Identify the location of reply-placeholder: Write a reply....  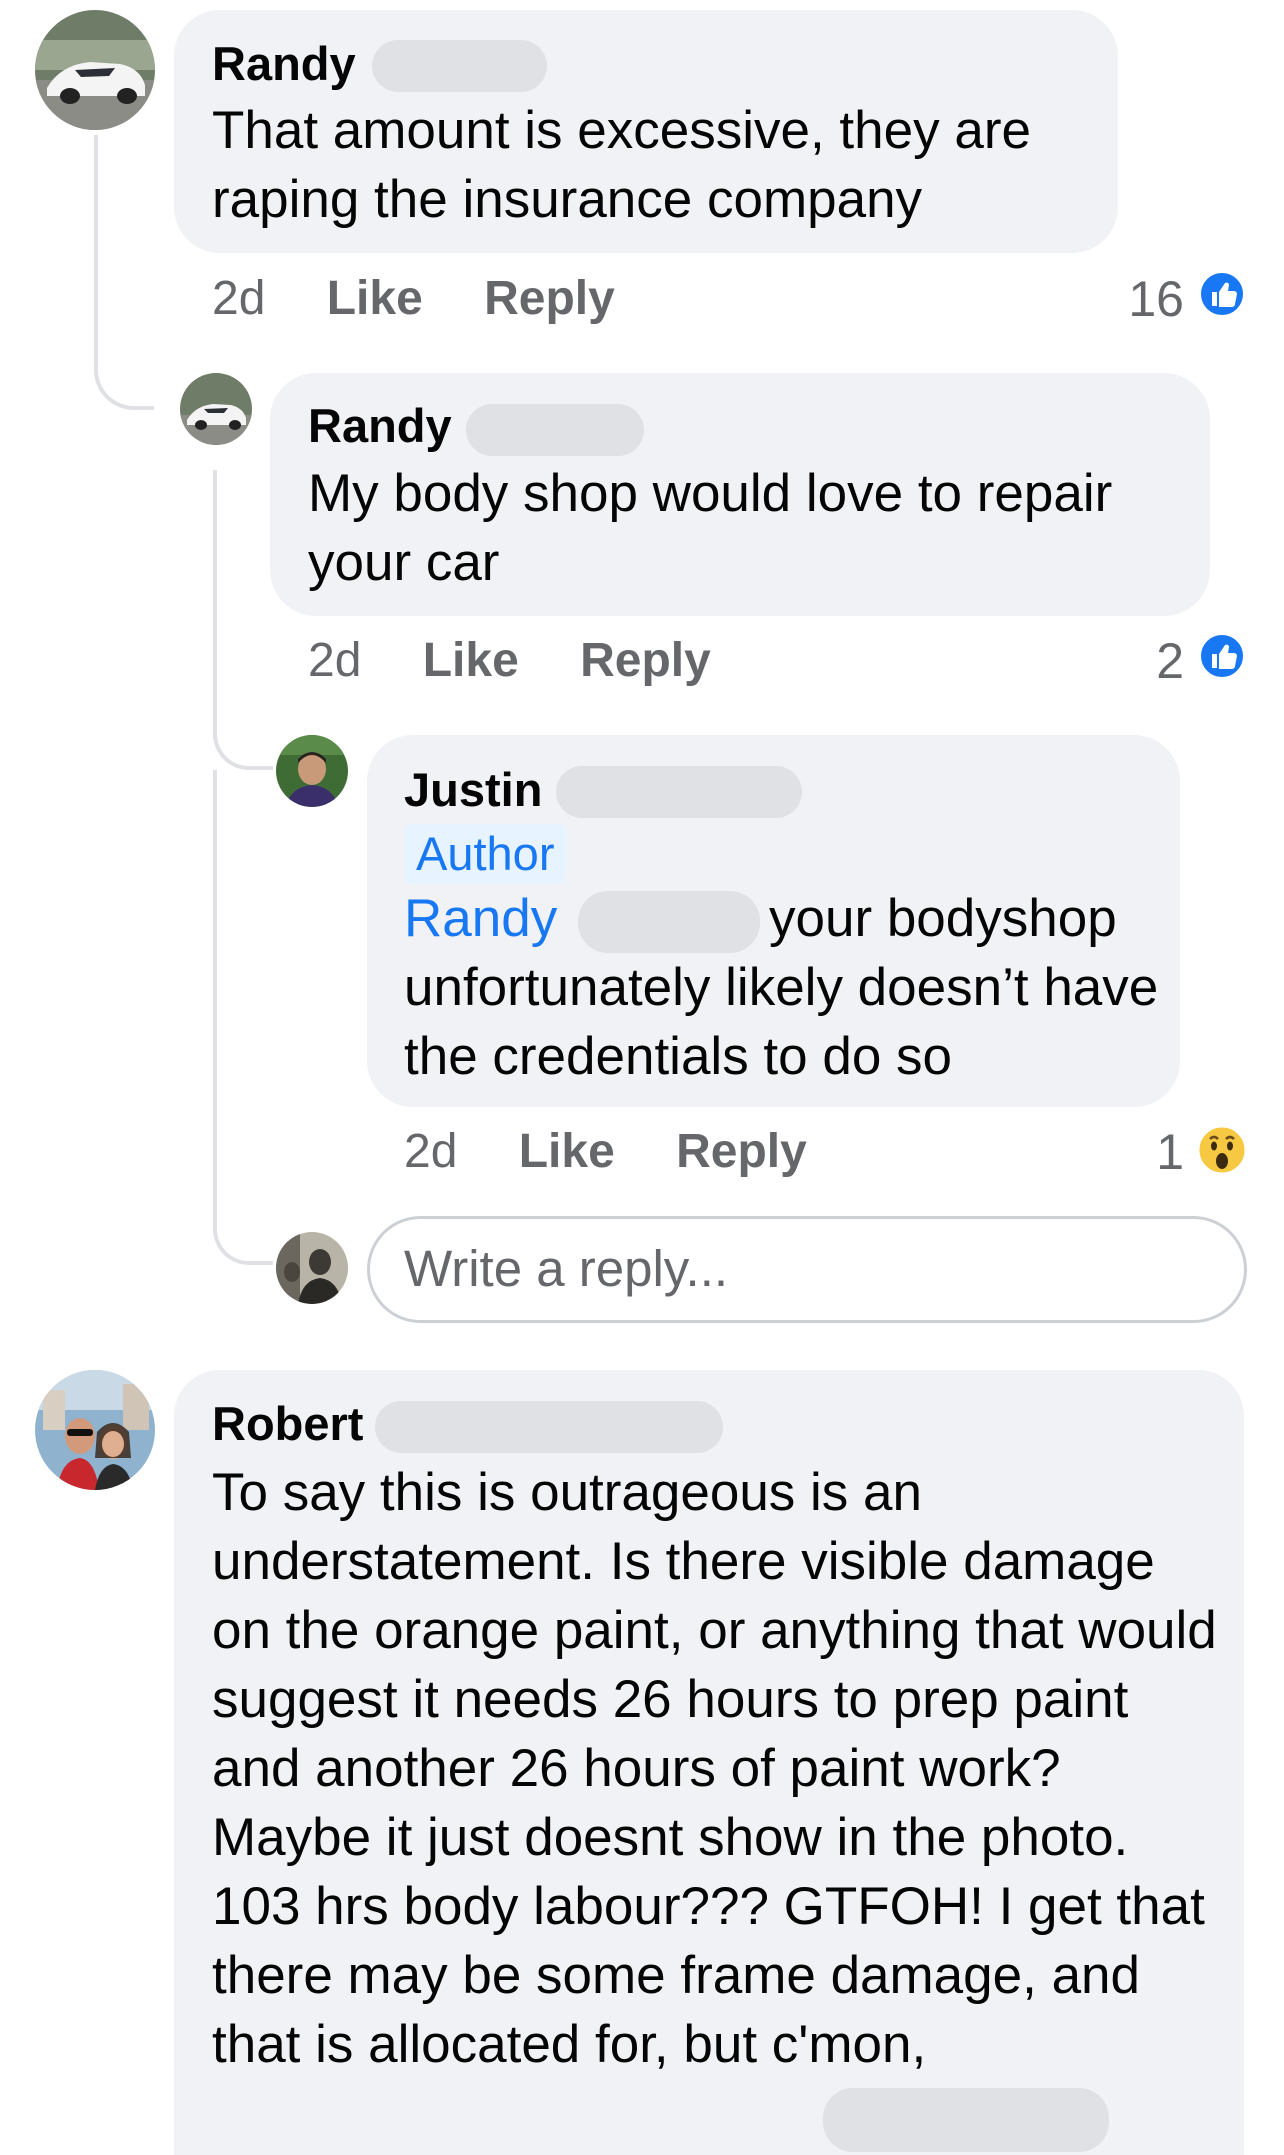
(566, 1268).